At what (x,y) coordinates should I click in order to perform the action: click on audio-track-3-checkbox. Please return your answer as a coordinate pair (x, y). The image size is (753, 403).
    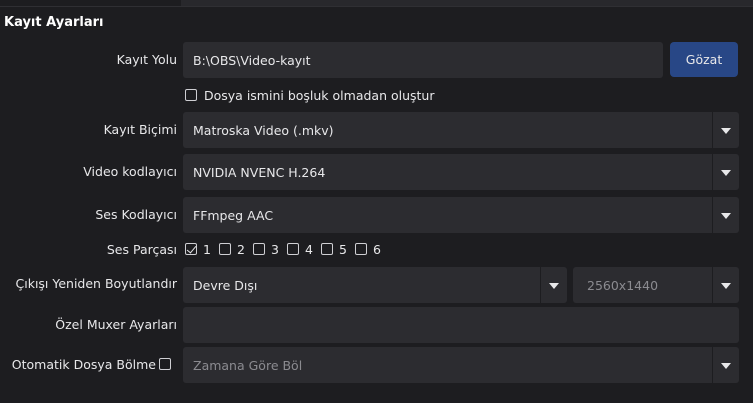
    Looking at the image, I should click on (259, 249).